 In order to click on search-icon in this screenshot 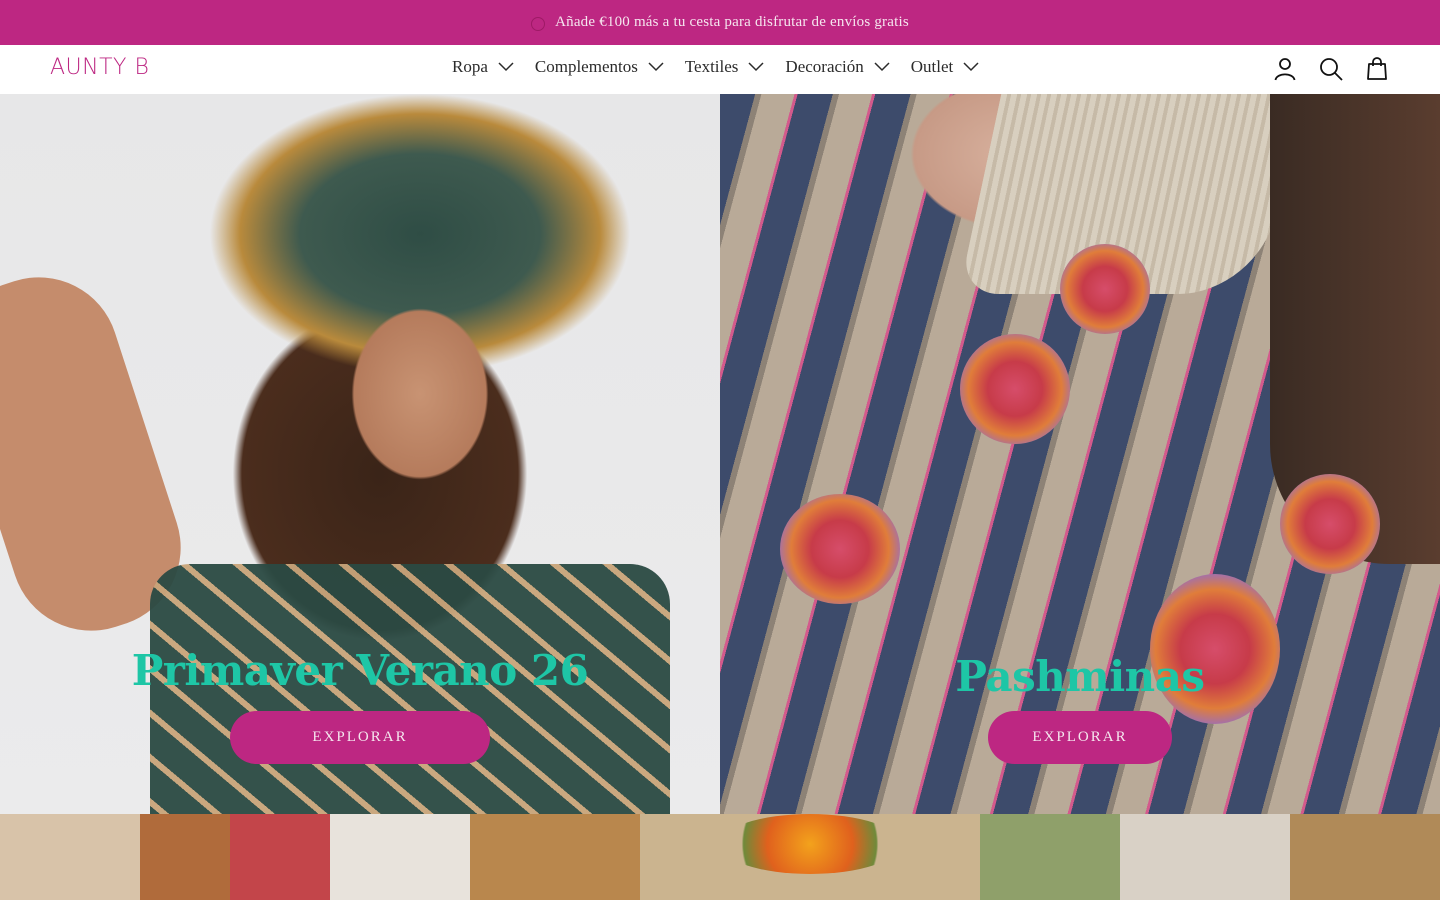, I will do `click(1331, 69)`.